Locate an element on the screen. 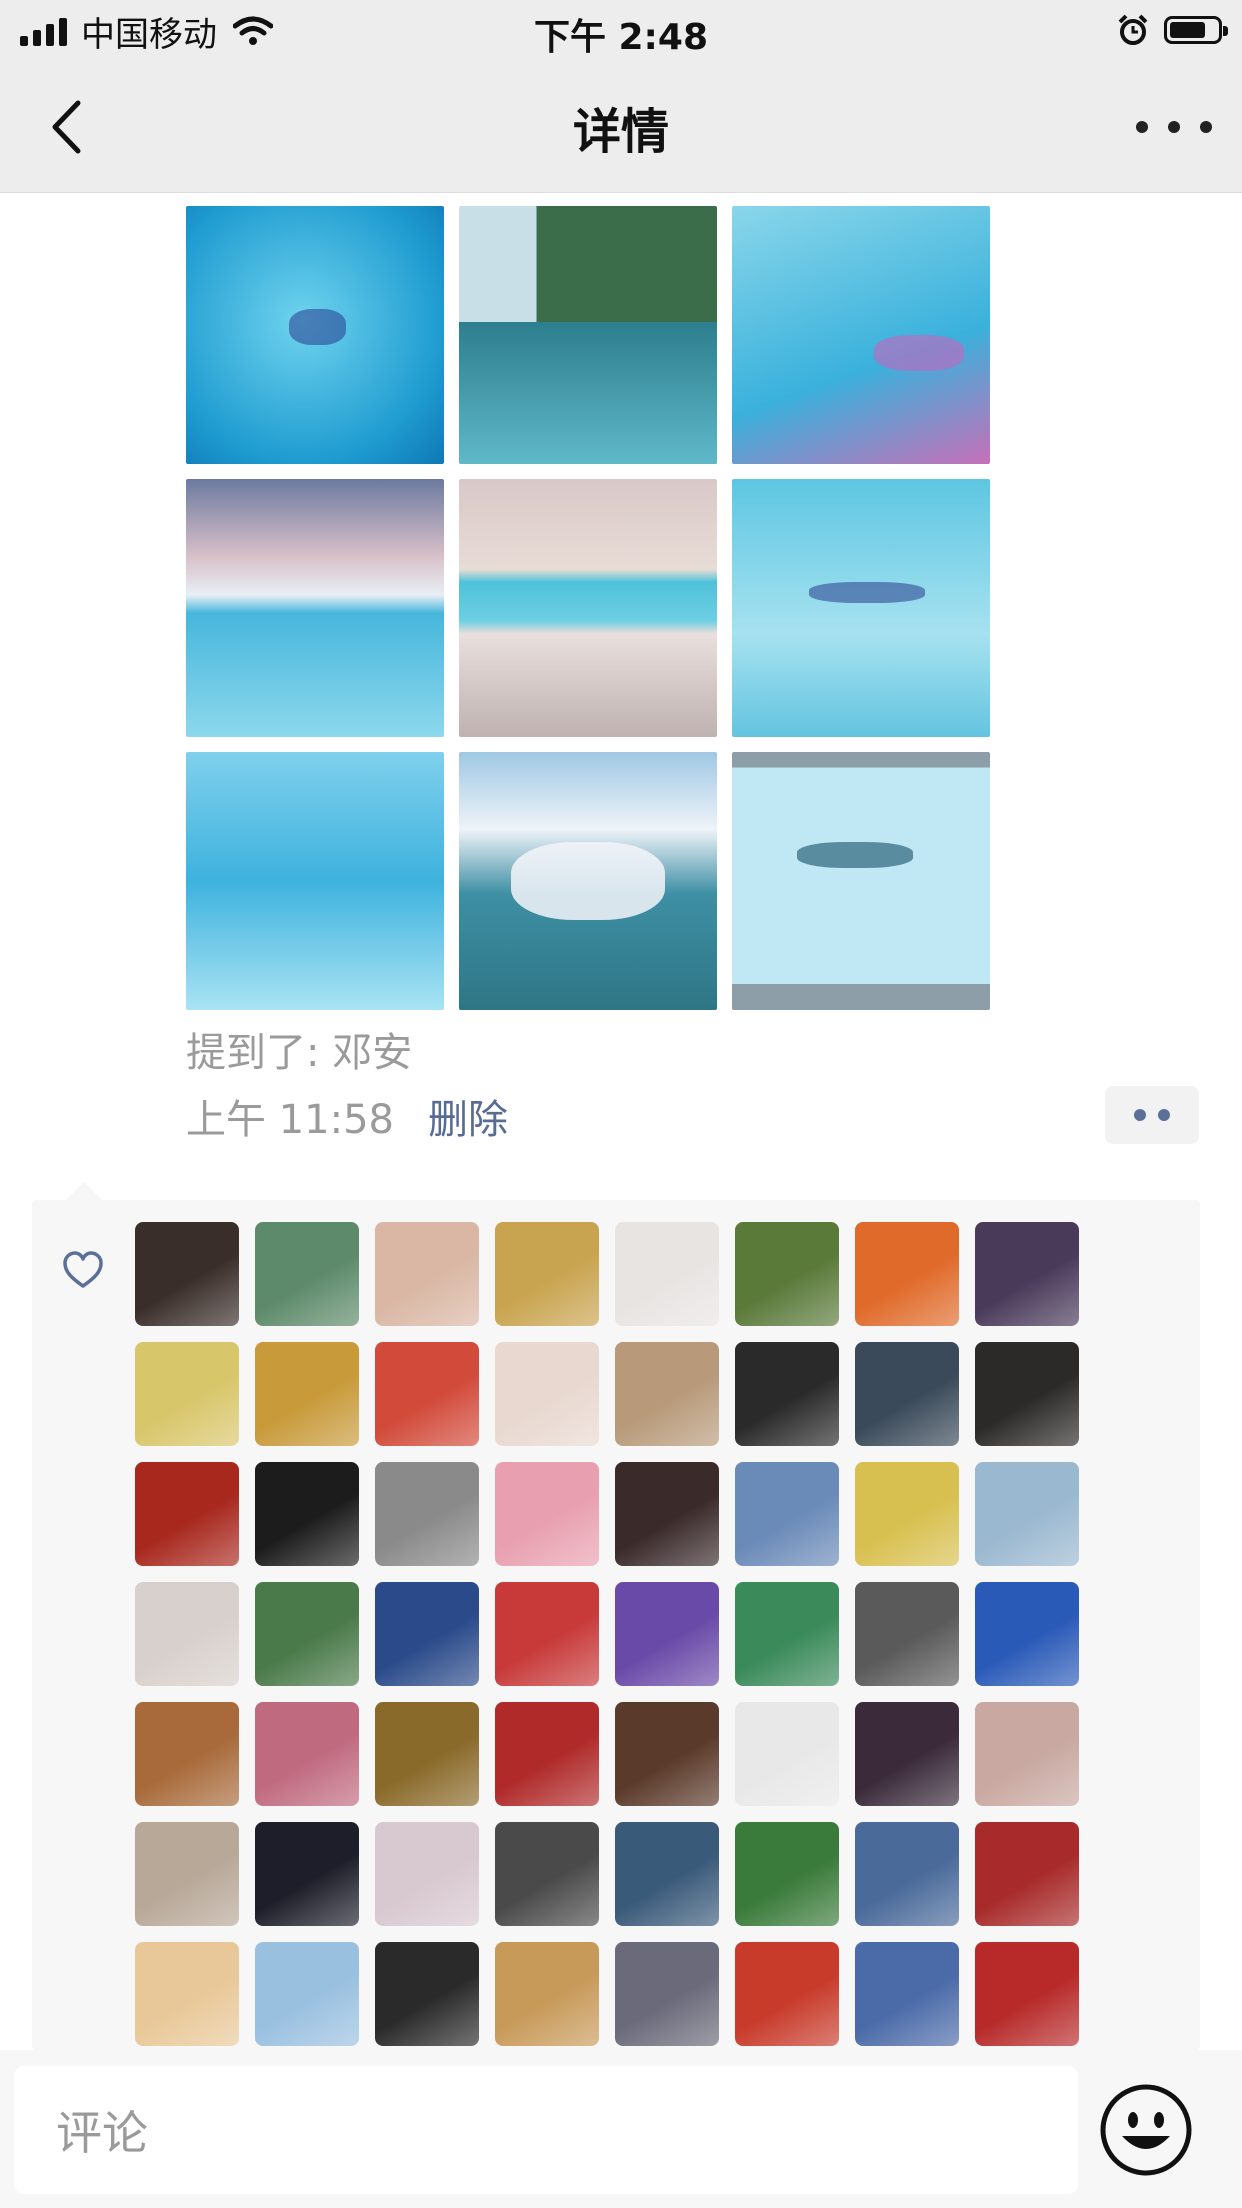 The image size is (1242, 2208). status-bar: 中国移动 下午 2:48 is located at coordinates (621, 31).